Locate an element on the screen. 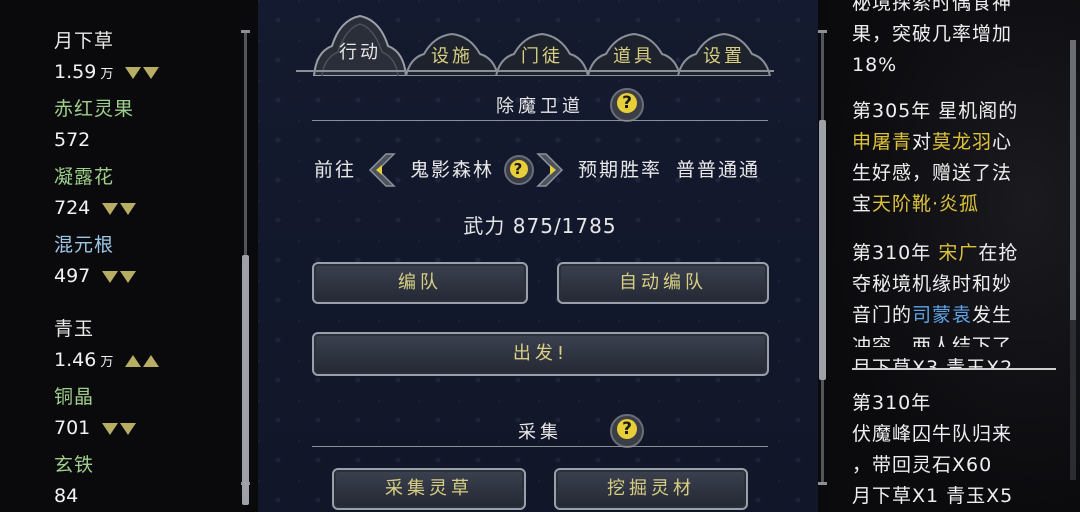 This screenshot has width=1080, height=512. log-line: ，带回灵石X60 is located at coordinates (922, 465).